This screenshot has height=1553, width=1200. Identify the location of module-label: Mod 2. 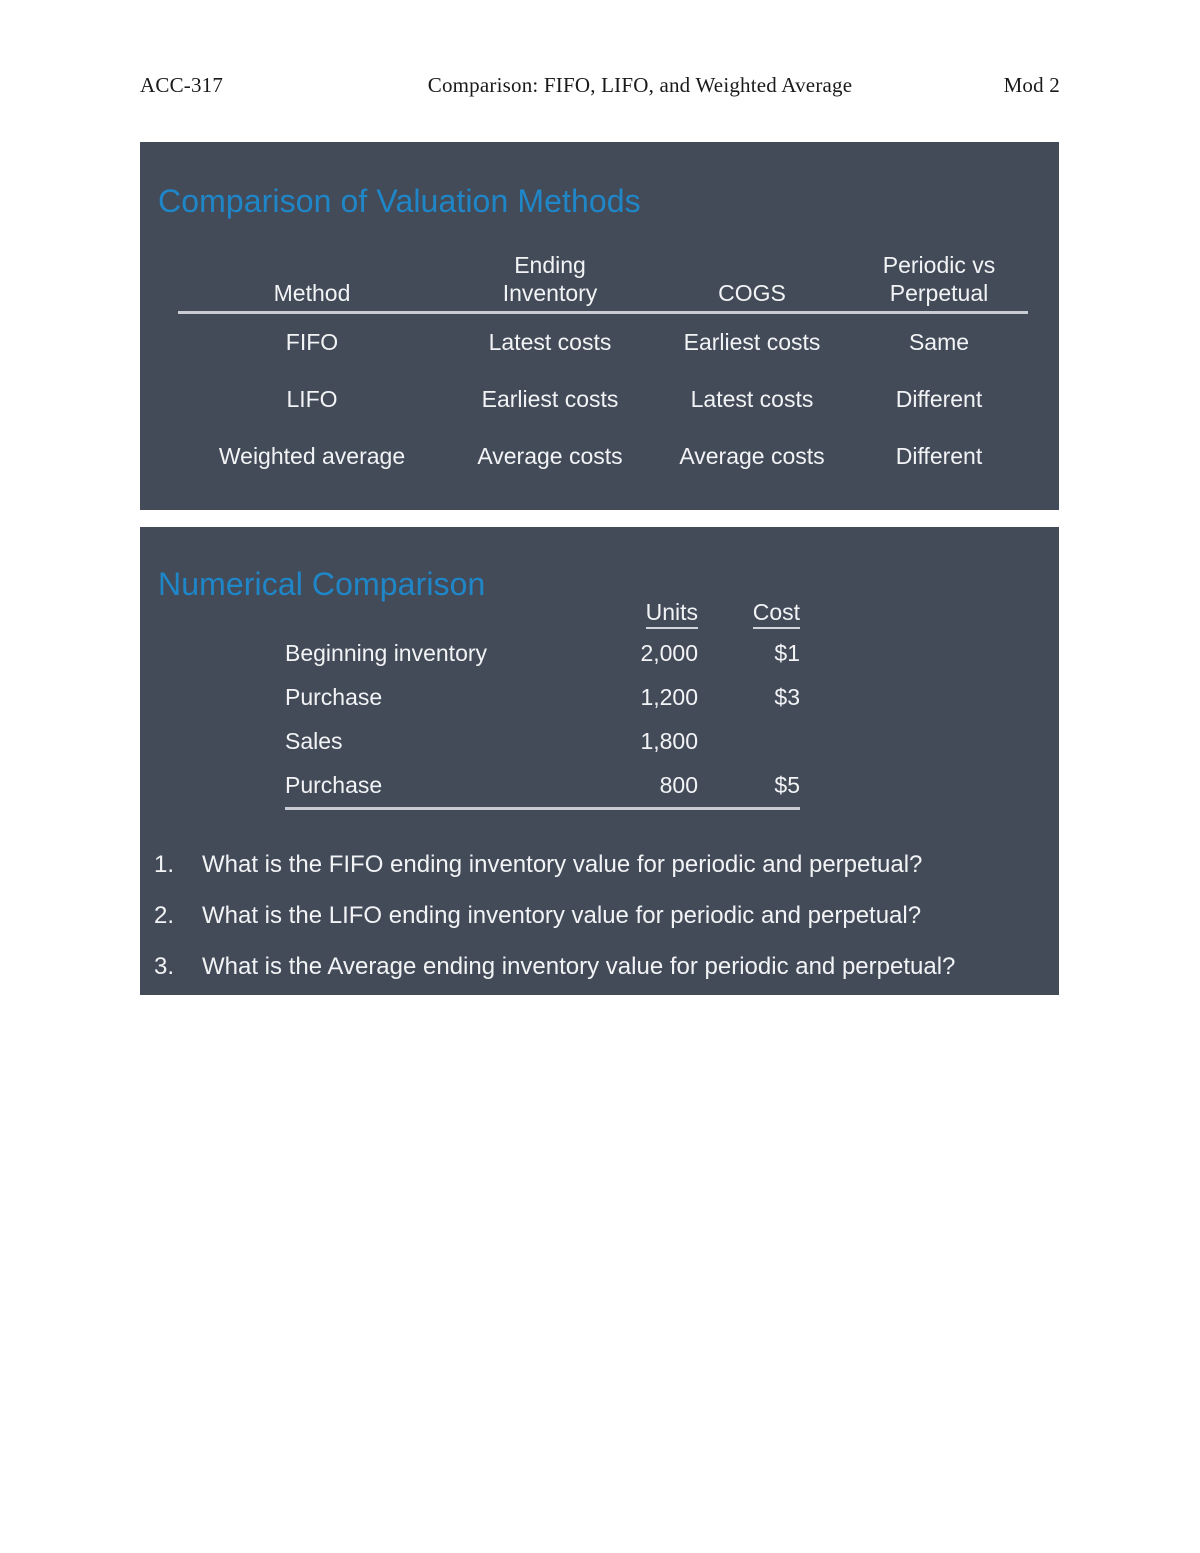
(1031, 84).